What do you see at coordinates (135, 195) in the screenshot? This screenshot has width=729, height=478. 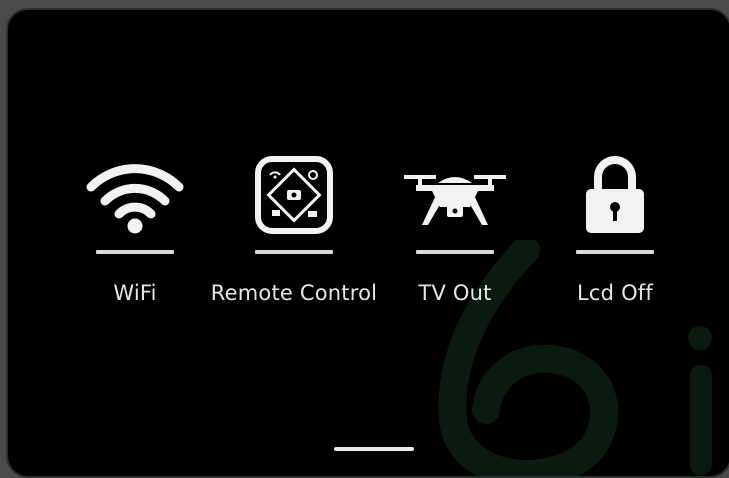 I see `wifi-icon` at bounding box center [135, 195].